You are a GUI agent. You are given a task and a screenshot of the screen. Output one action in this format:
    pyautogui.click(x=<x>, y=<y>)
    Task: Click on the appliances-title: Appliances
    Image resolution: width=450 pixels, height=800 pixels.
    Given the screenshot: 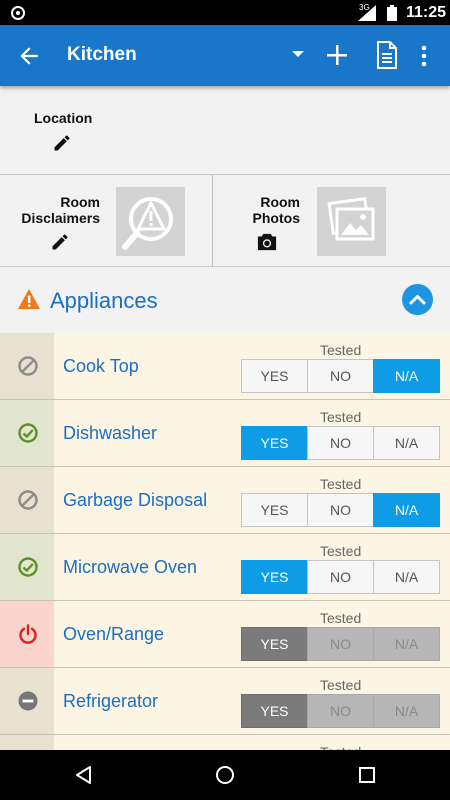 What is the action you would take?
    pyautogui.click(x=104, y=300)
    